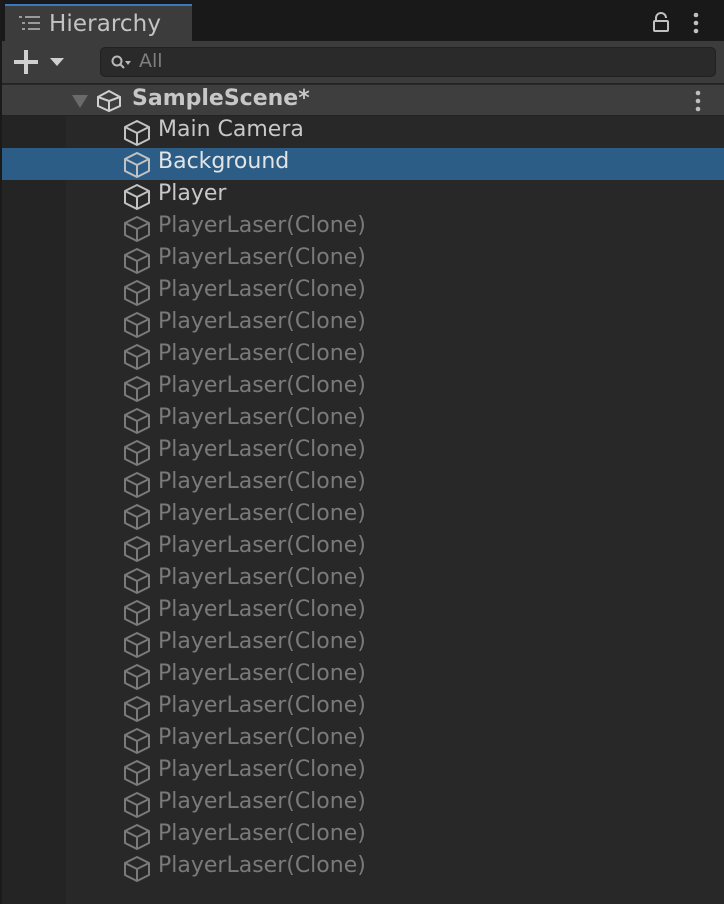  I want to click on scene-header: SampleScene*, so click(363, 100).